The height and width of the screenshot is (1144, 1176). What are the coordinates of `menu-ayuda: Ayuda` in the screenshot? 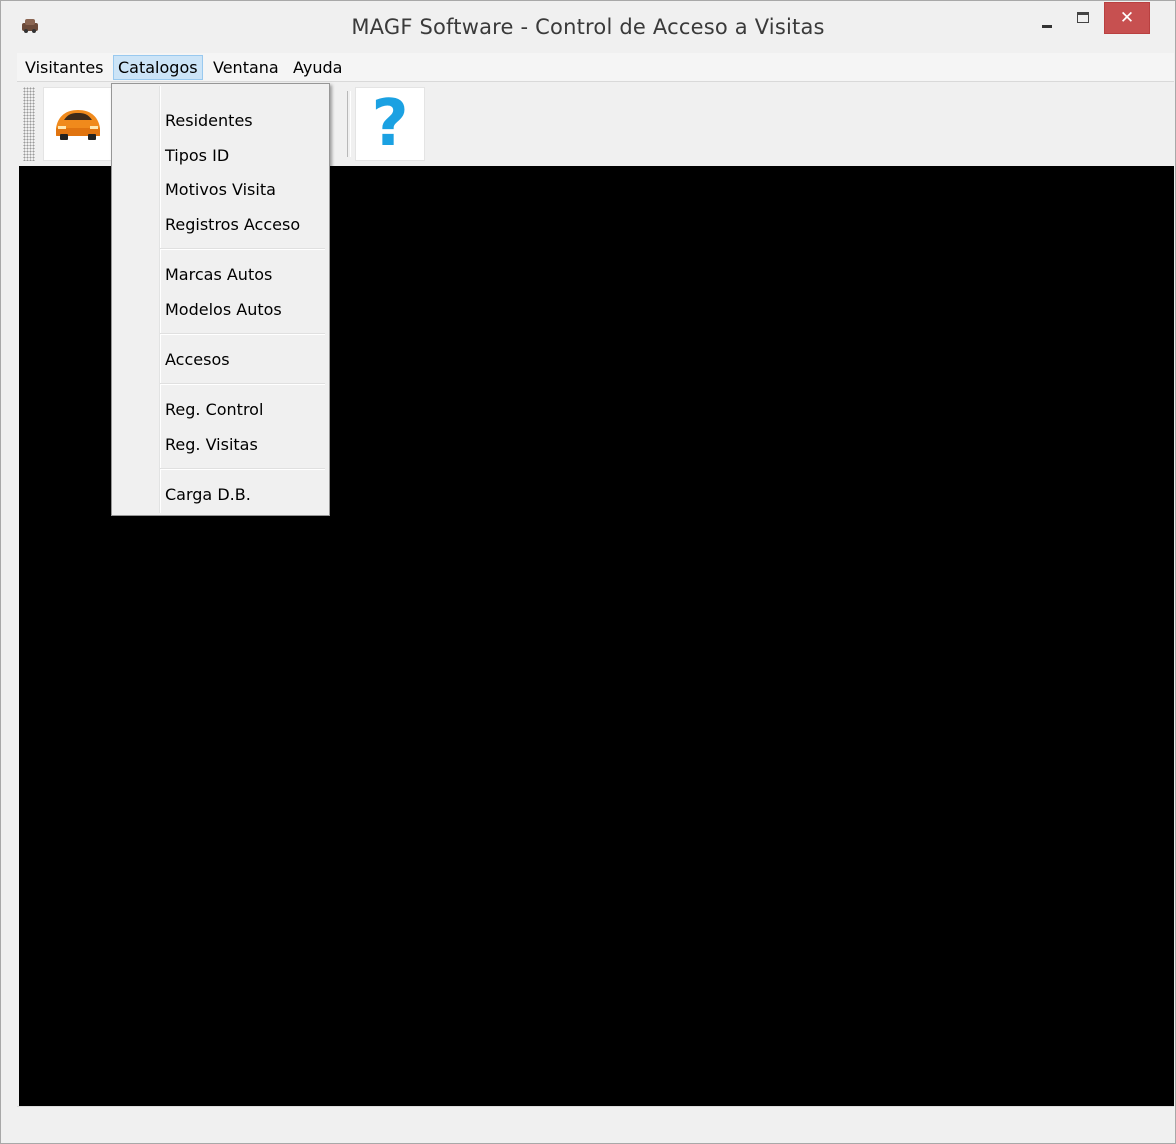 It's located at (317, 67).